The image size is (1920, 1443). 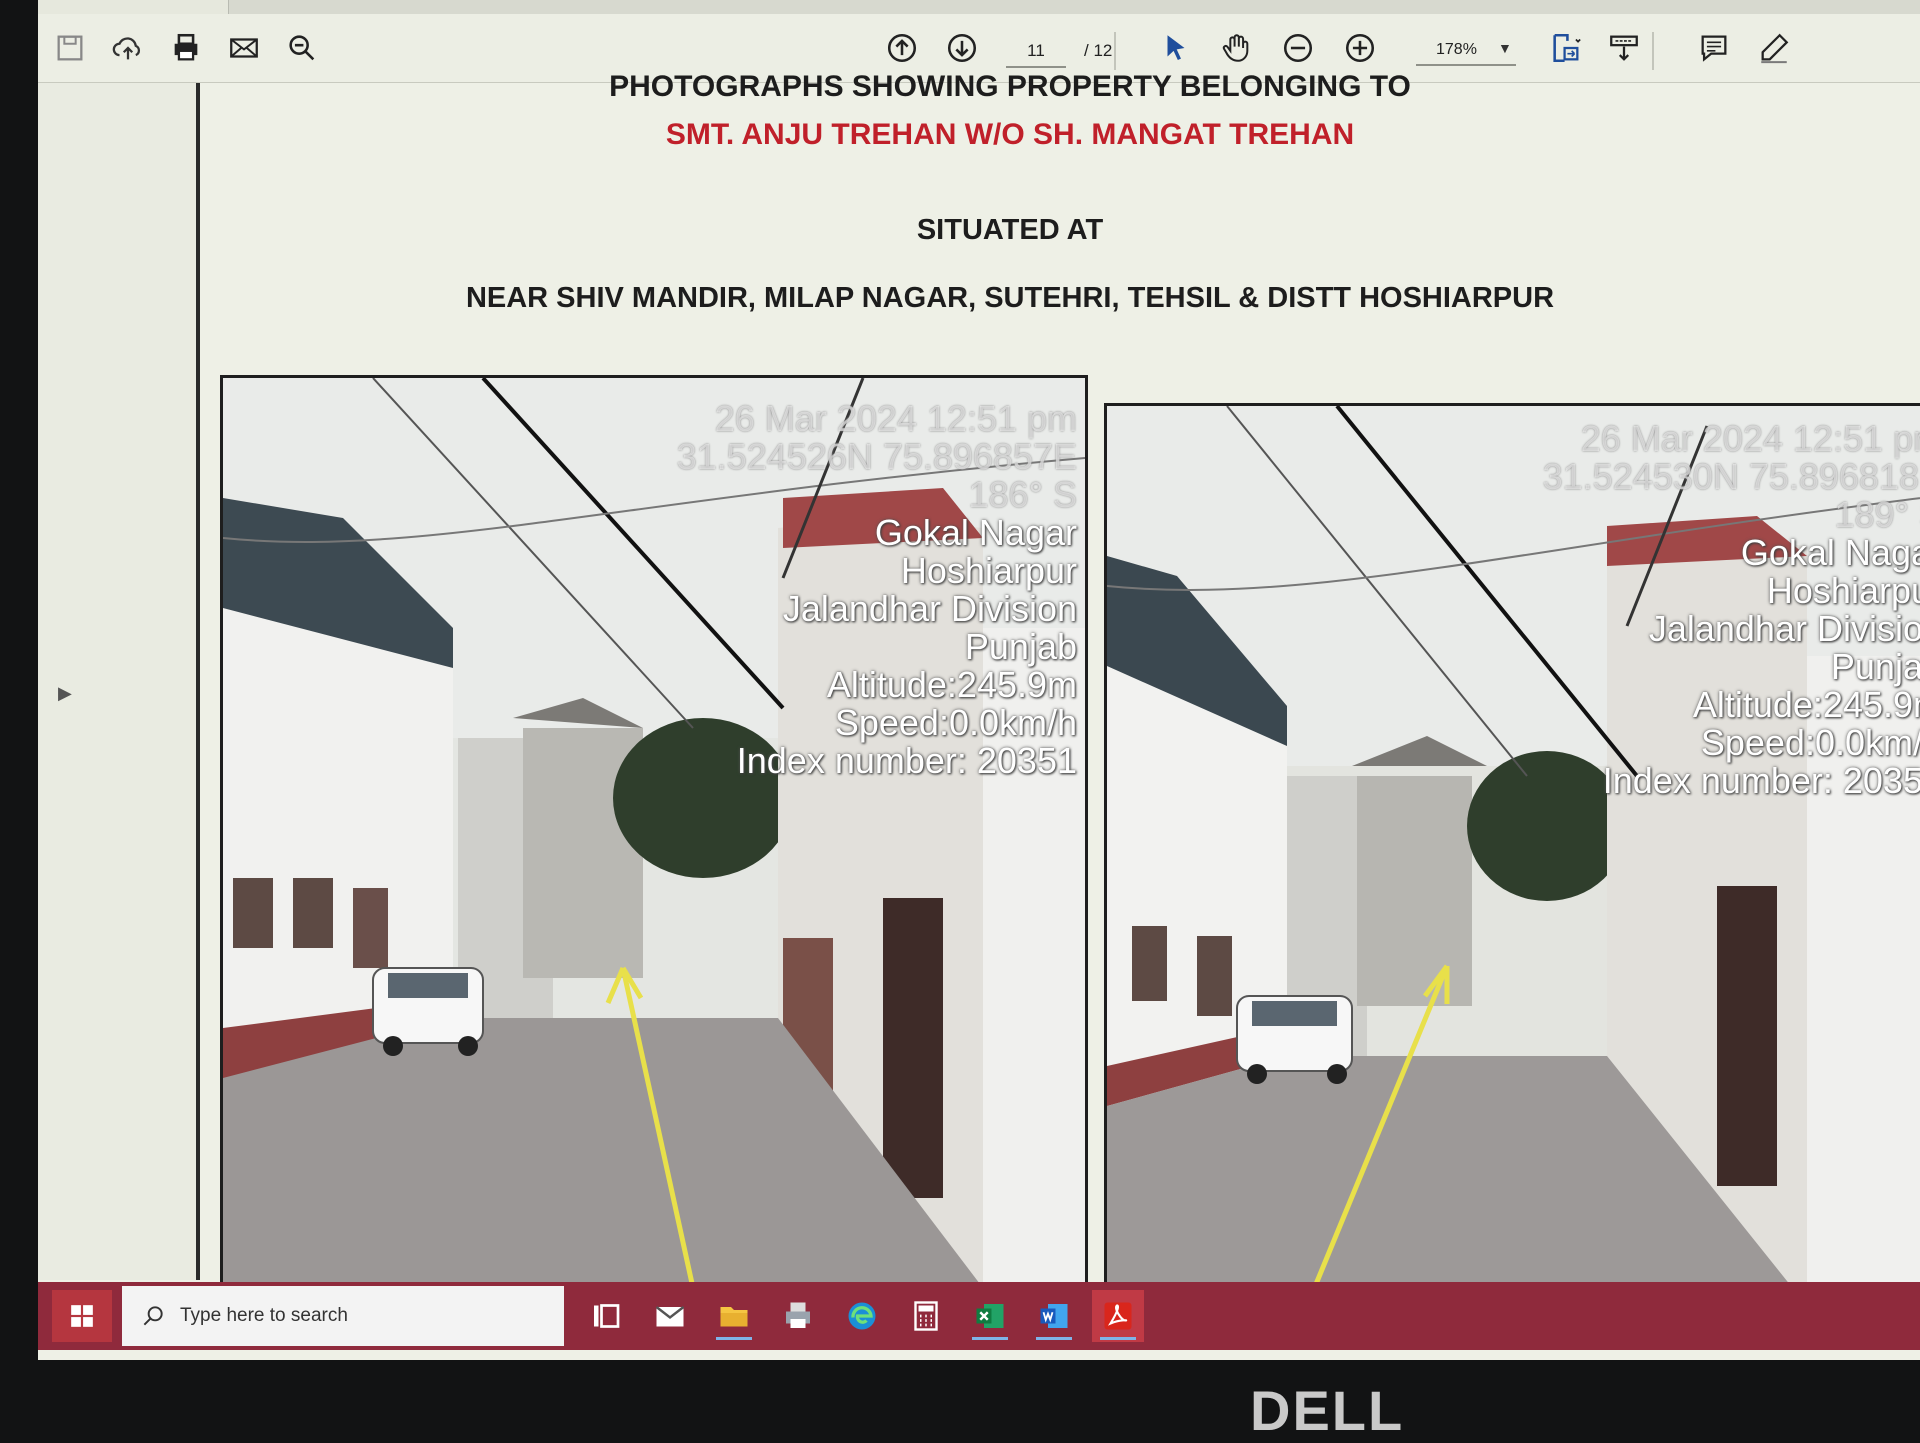 I want to click on zoom-search-icon, so click(x=302, y=48).